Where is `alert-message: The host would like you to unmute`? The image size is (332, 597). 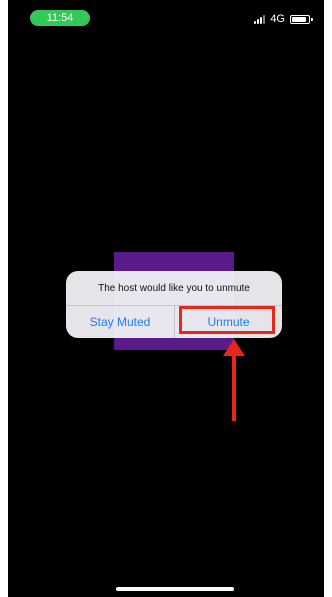
alert-message: The host would like you to unmute is located at coordinates (174, 288).